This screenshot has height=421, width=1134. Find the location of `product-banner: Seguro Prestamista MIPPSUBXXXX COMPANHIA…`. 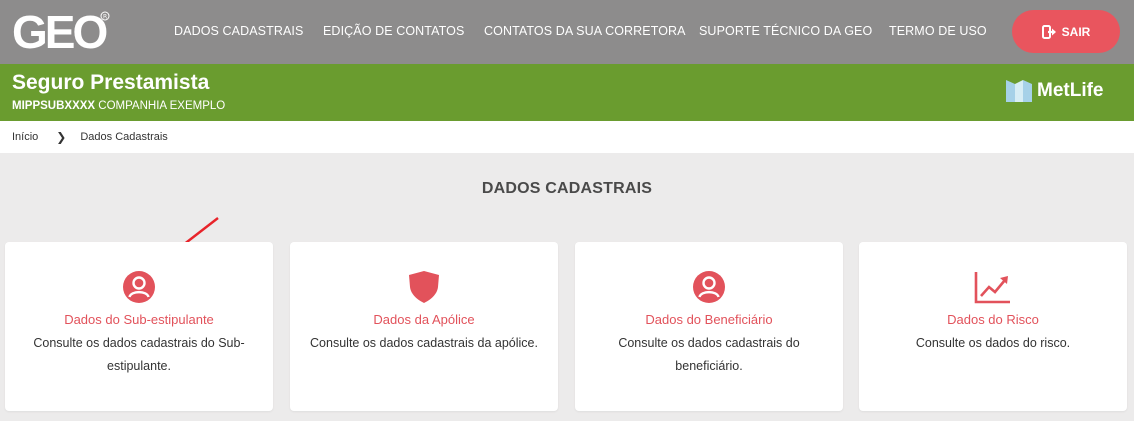

product-banner: Seguro Prestamista MIPPSUBXXXX COMPANHIA… is located at coordinates (567, 92).